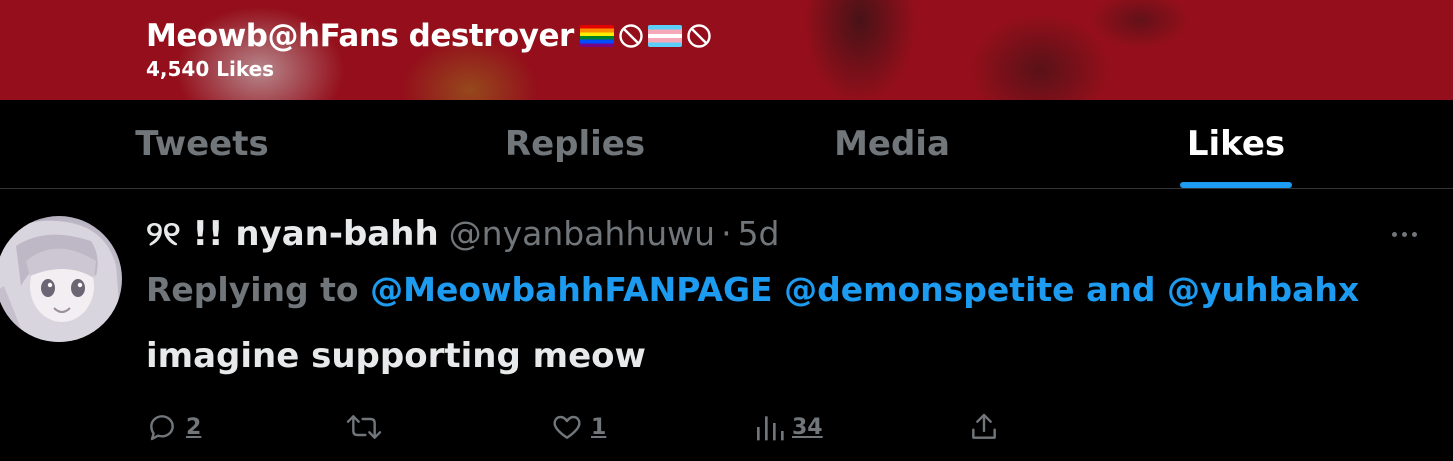 This screenshot has height=461, width=1453. I want to click on like-button: 1, so click(578, 427).